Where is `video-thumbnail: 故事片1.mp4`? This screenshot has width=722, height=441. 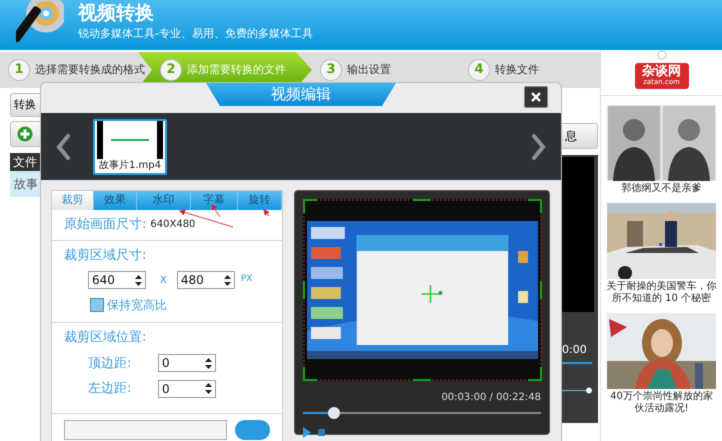 video-thumbnail: 故事片1.mp4 is located at coordinates (130, 146).